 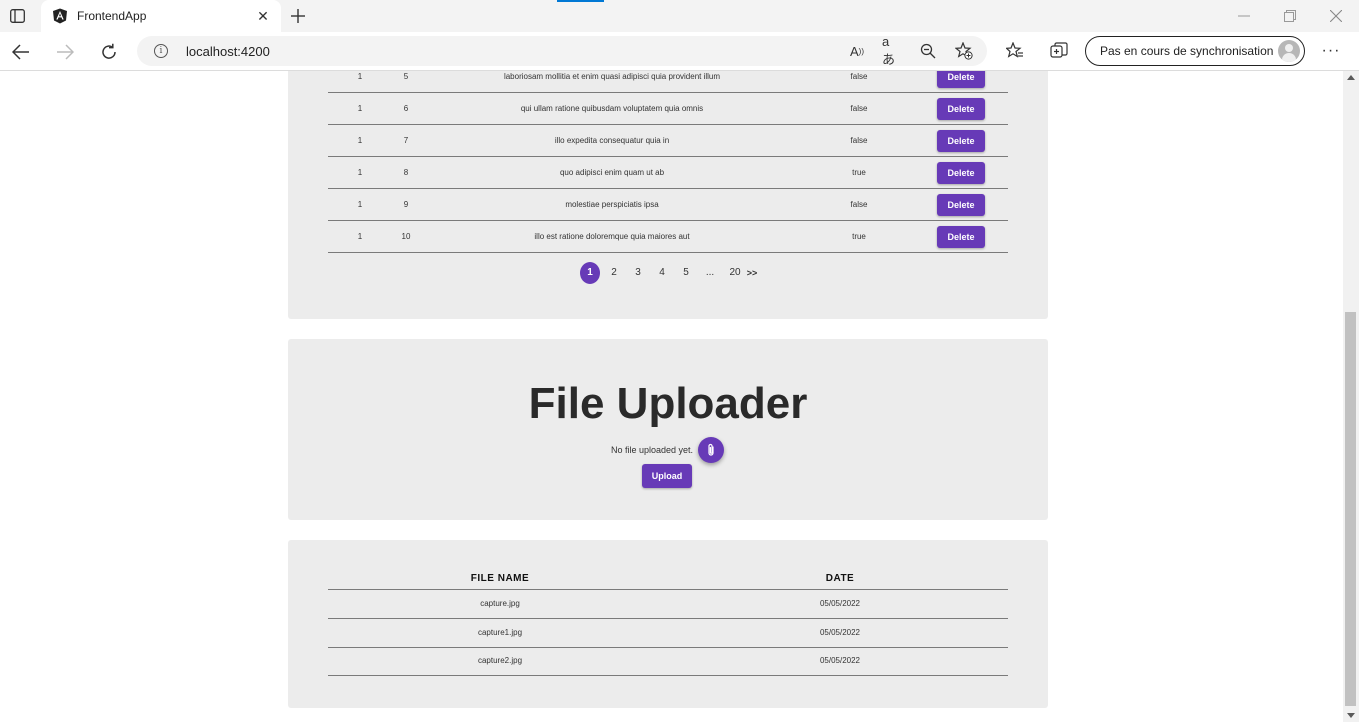 What do you see at coordinates (500, 632) in the screenshot?
I see `file-name-cell: capture1.jpg` at bounding box center [500, 632].